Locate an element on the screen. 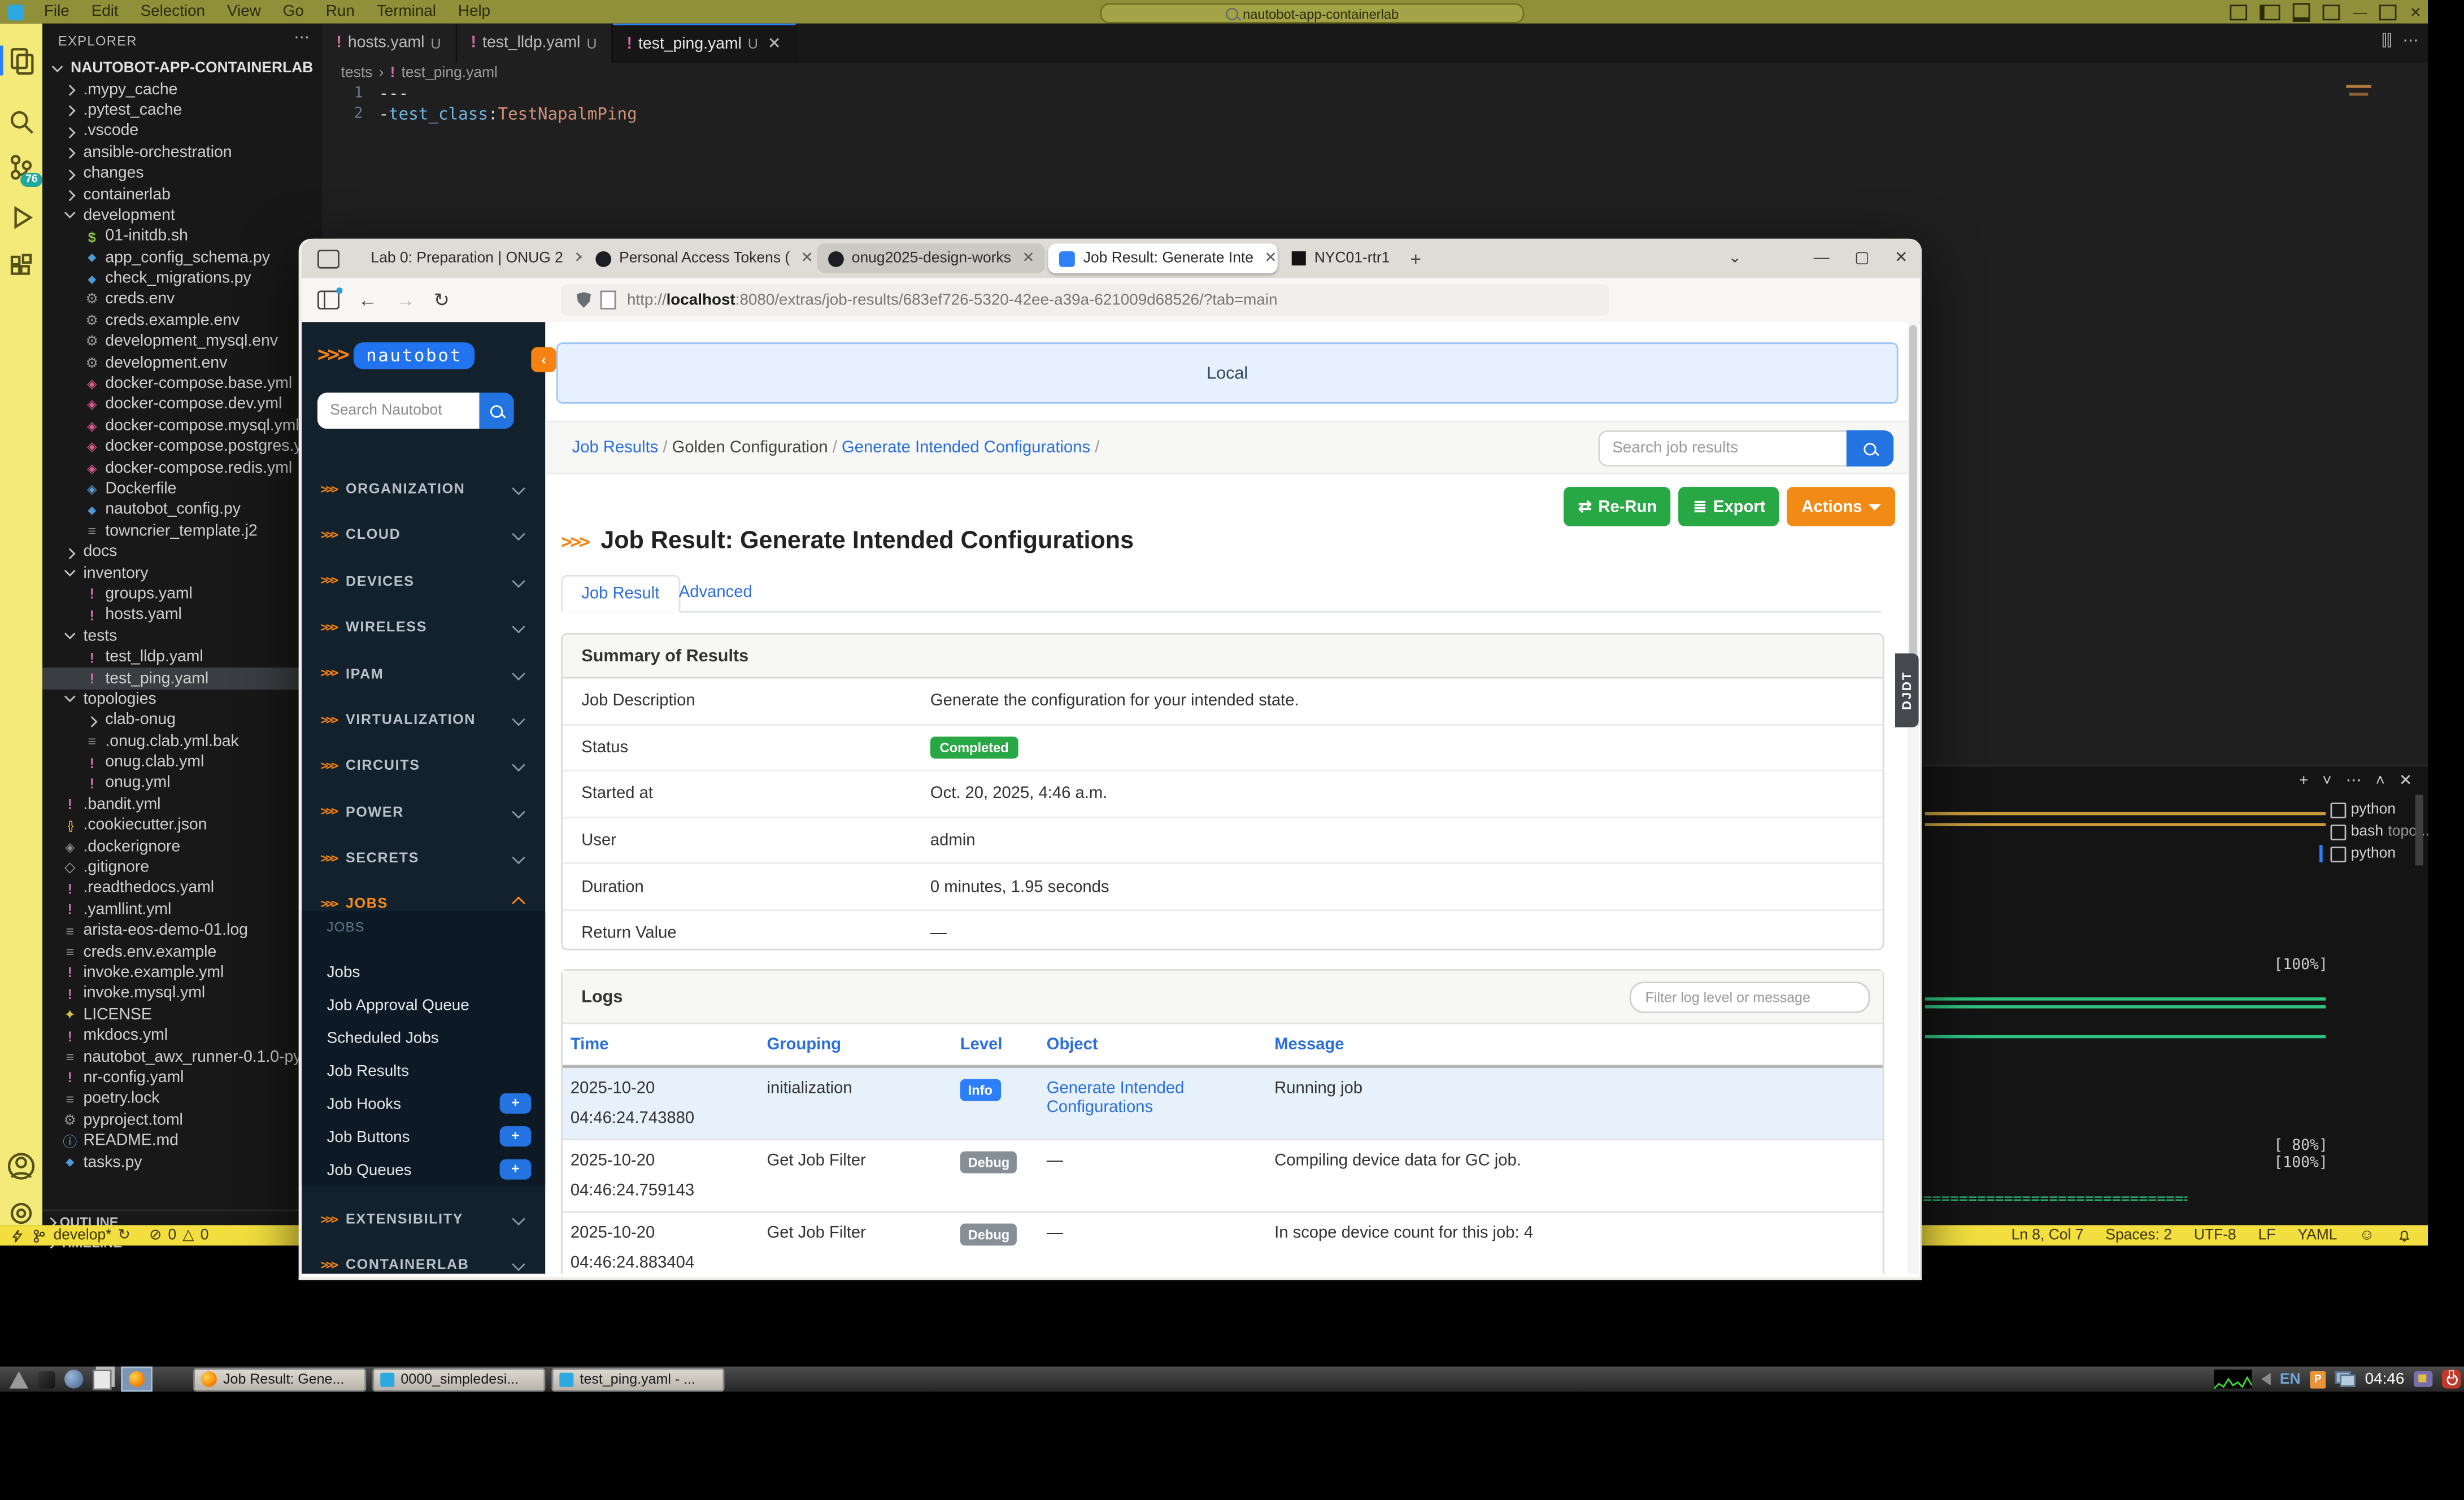  reload-icon: ↻ is located at coordinates (442, 300).